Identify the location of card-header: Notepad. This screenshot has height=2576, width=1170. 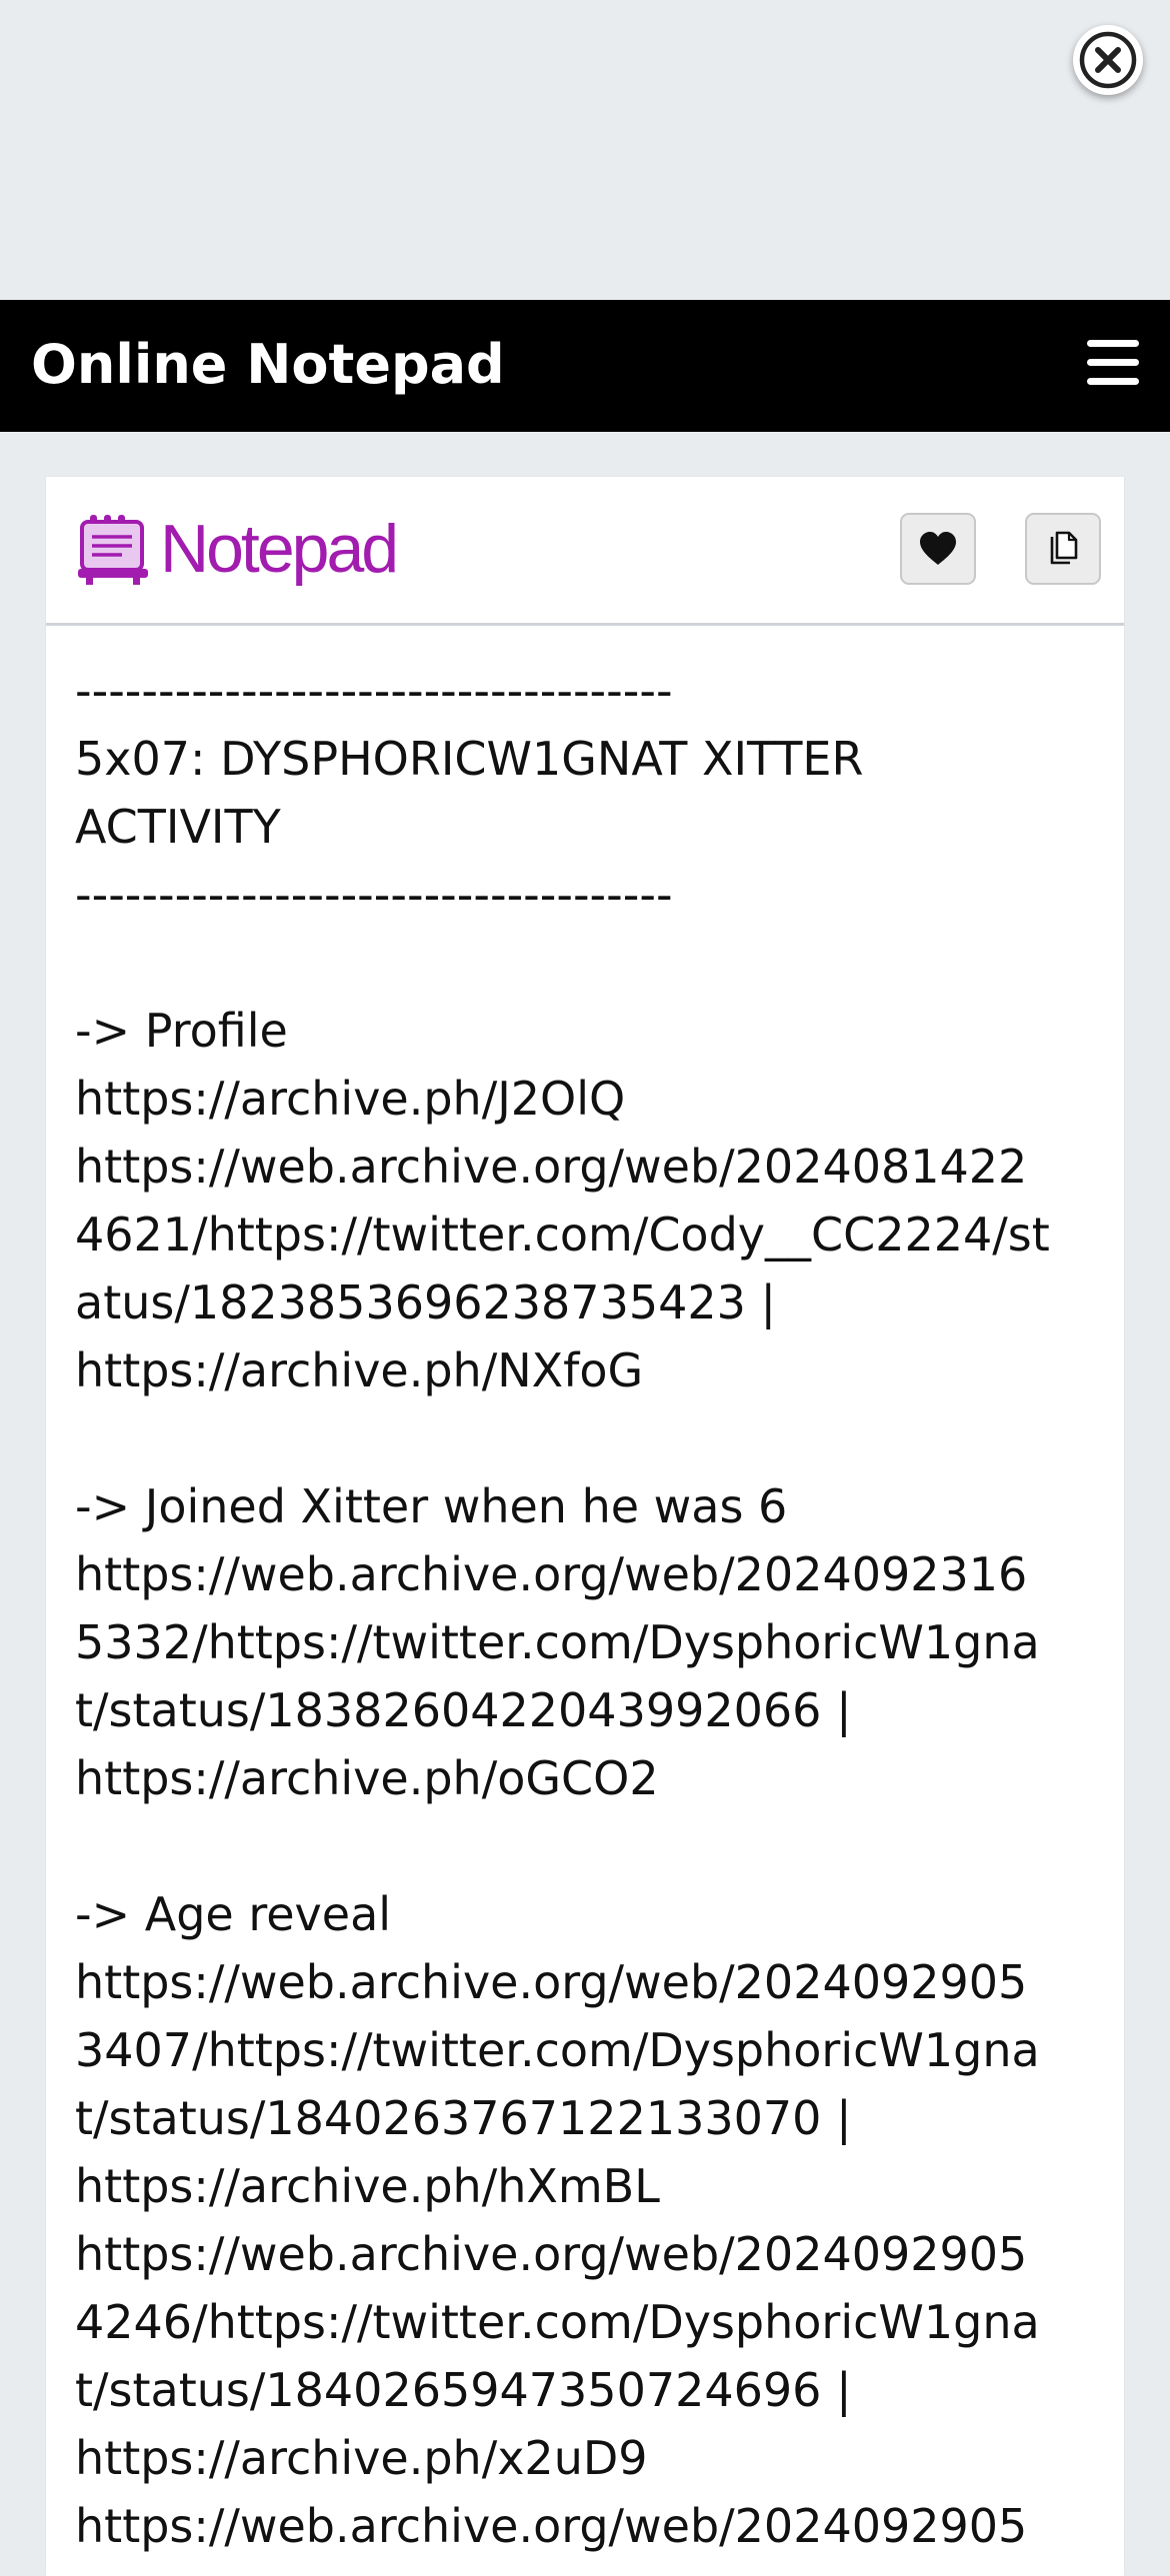
(585, 552).